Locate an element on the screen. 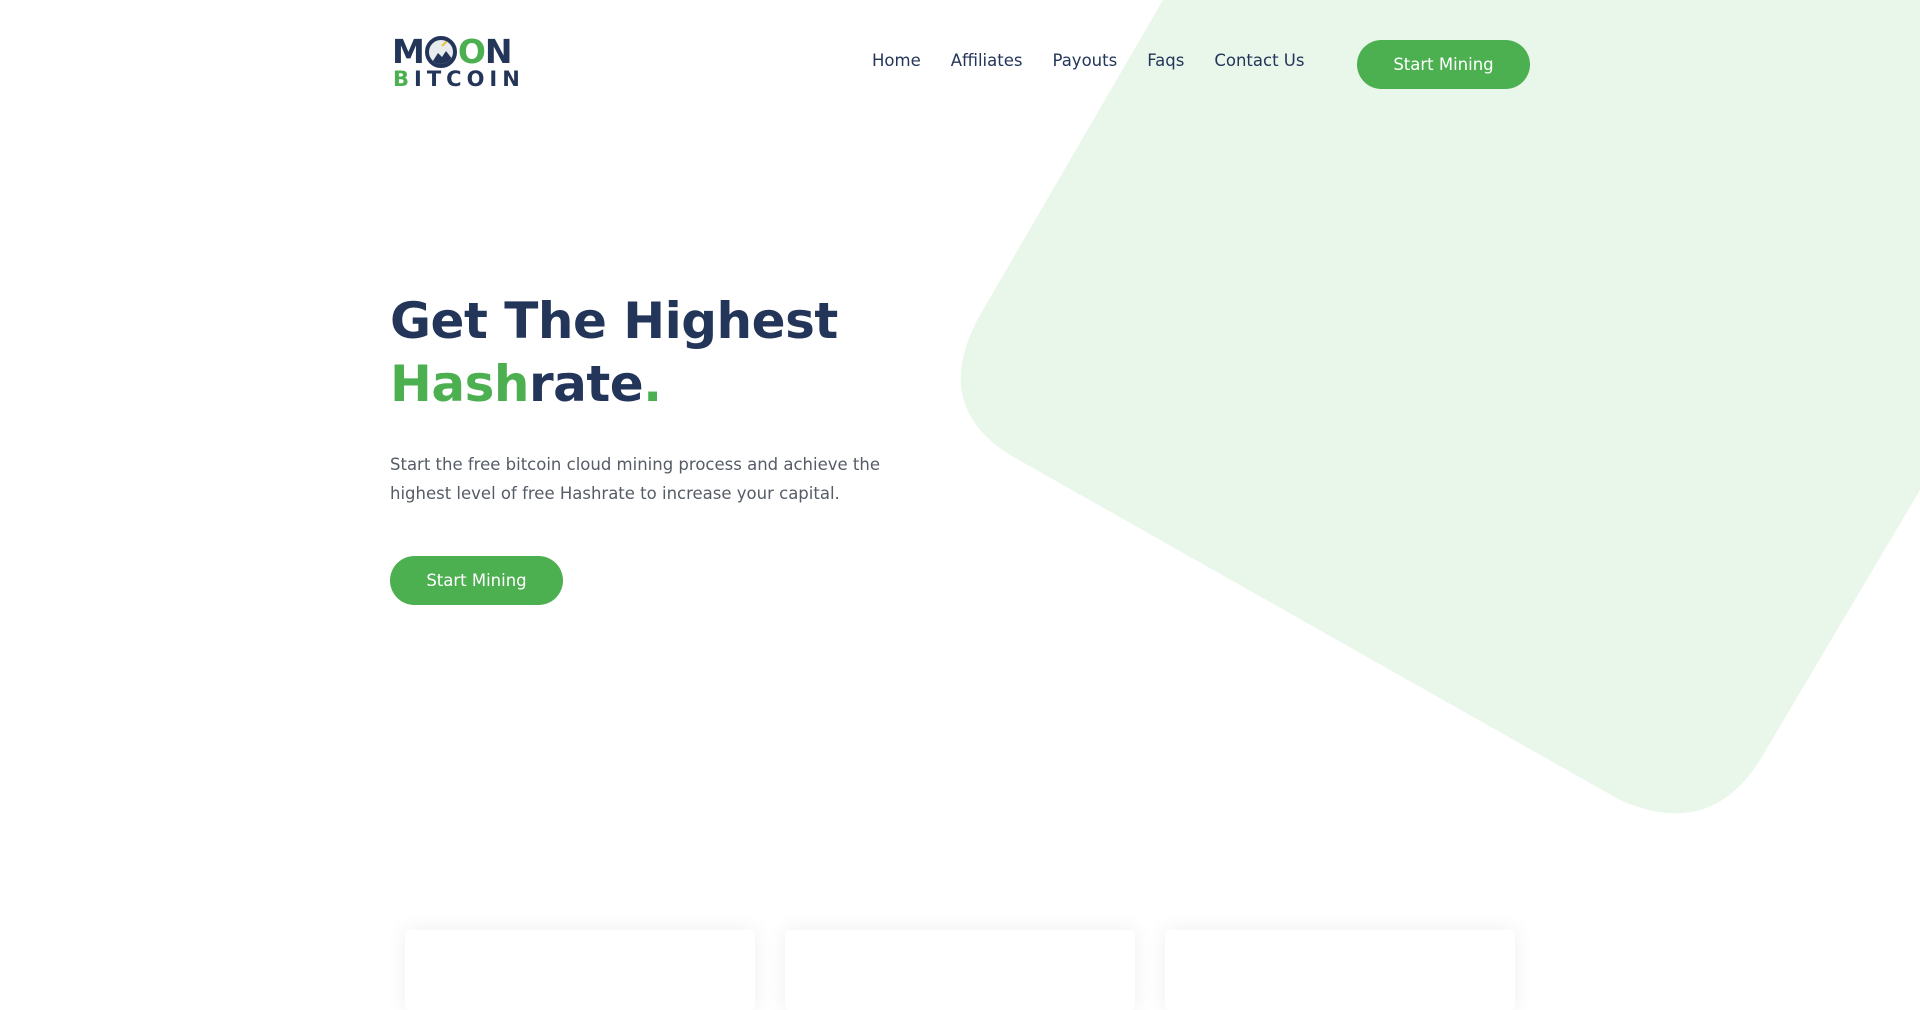 The width and height of the screenshot is (1920, 1010). nav-home-link: Home is located at coordinates (896, 61).